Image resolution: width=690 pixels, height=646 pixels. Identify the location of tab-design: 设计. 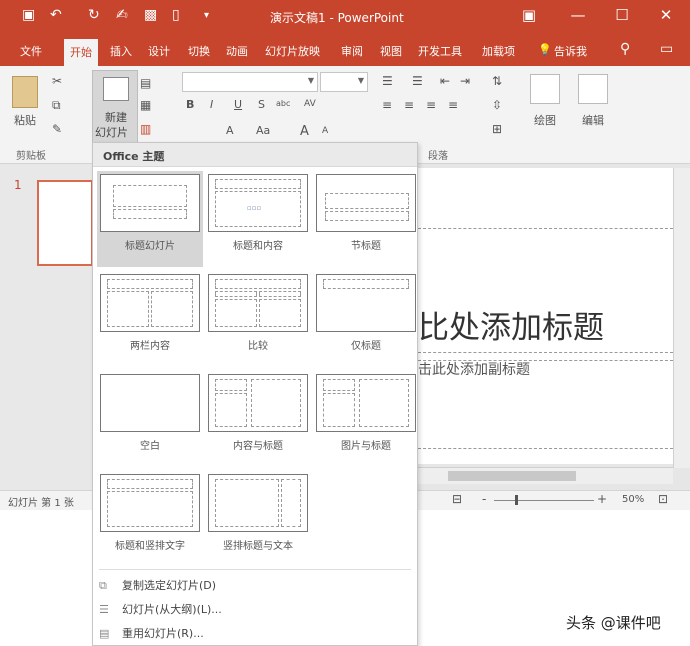
(159, 51).